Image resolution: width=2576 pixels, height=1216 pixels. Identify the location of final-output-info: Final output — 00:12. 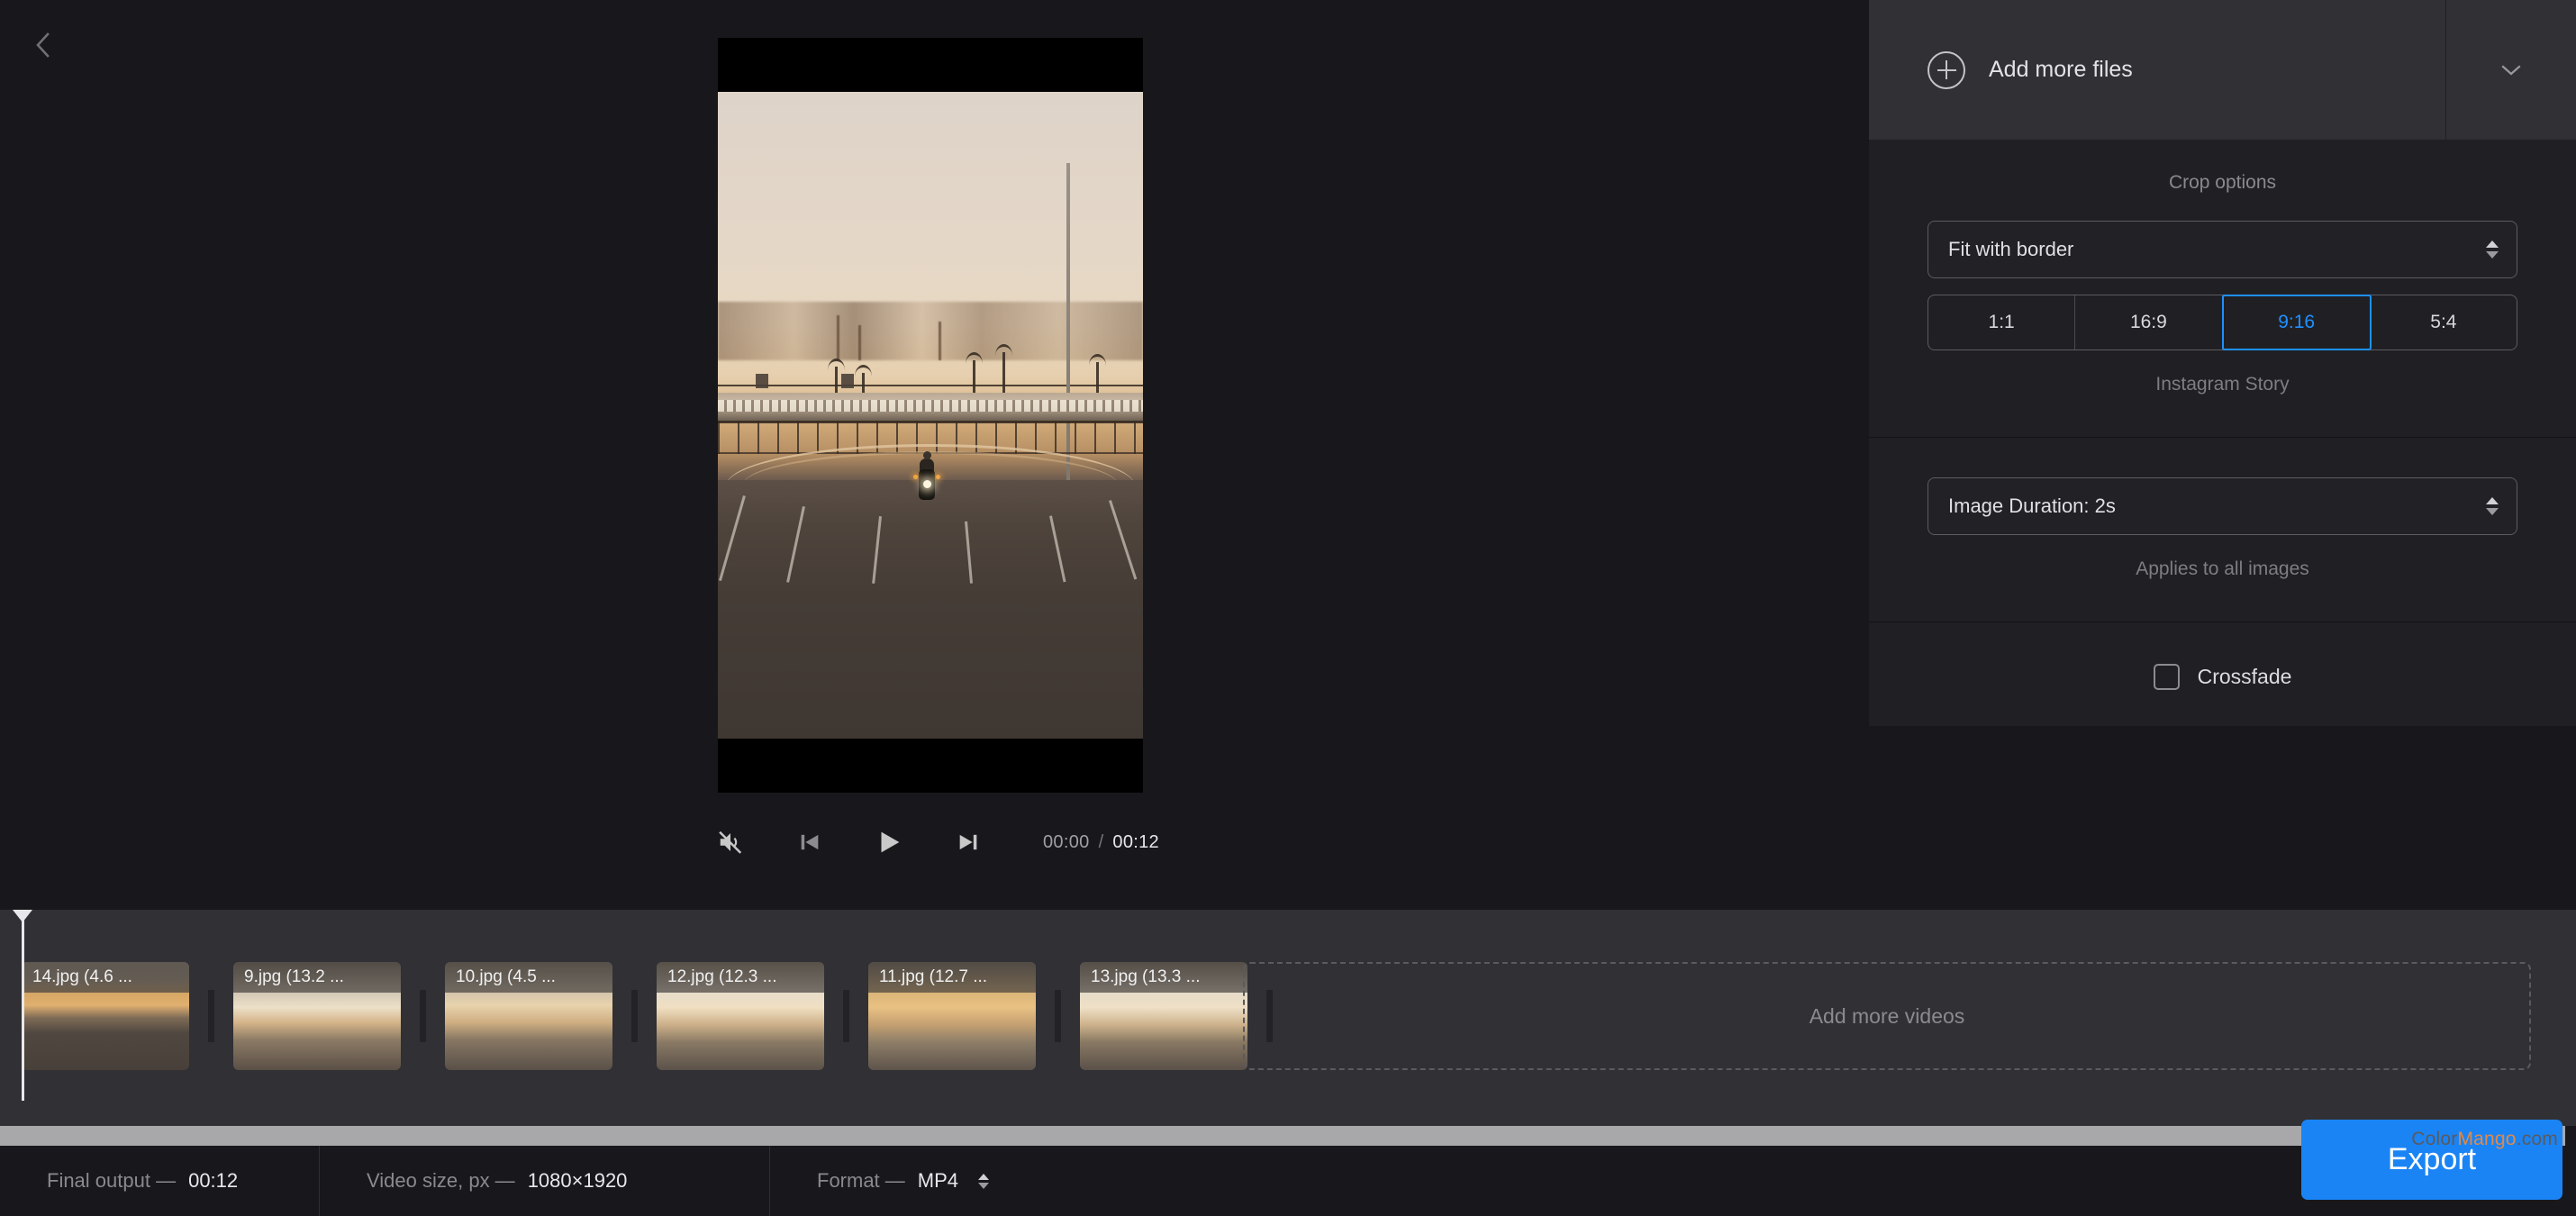
(160, 1181).